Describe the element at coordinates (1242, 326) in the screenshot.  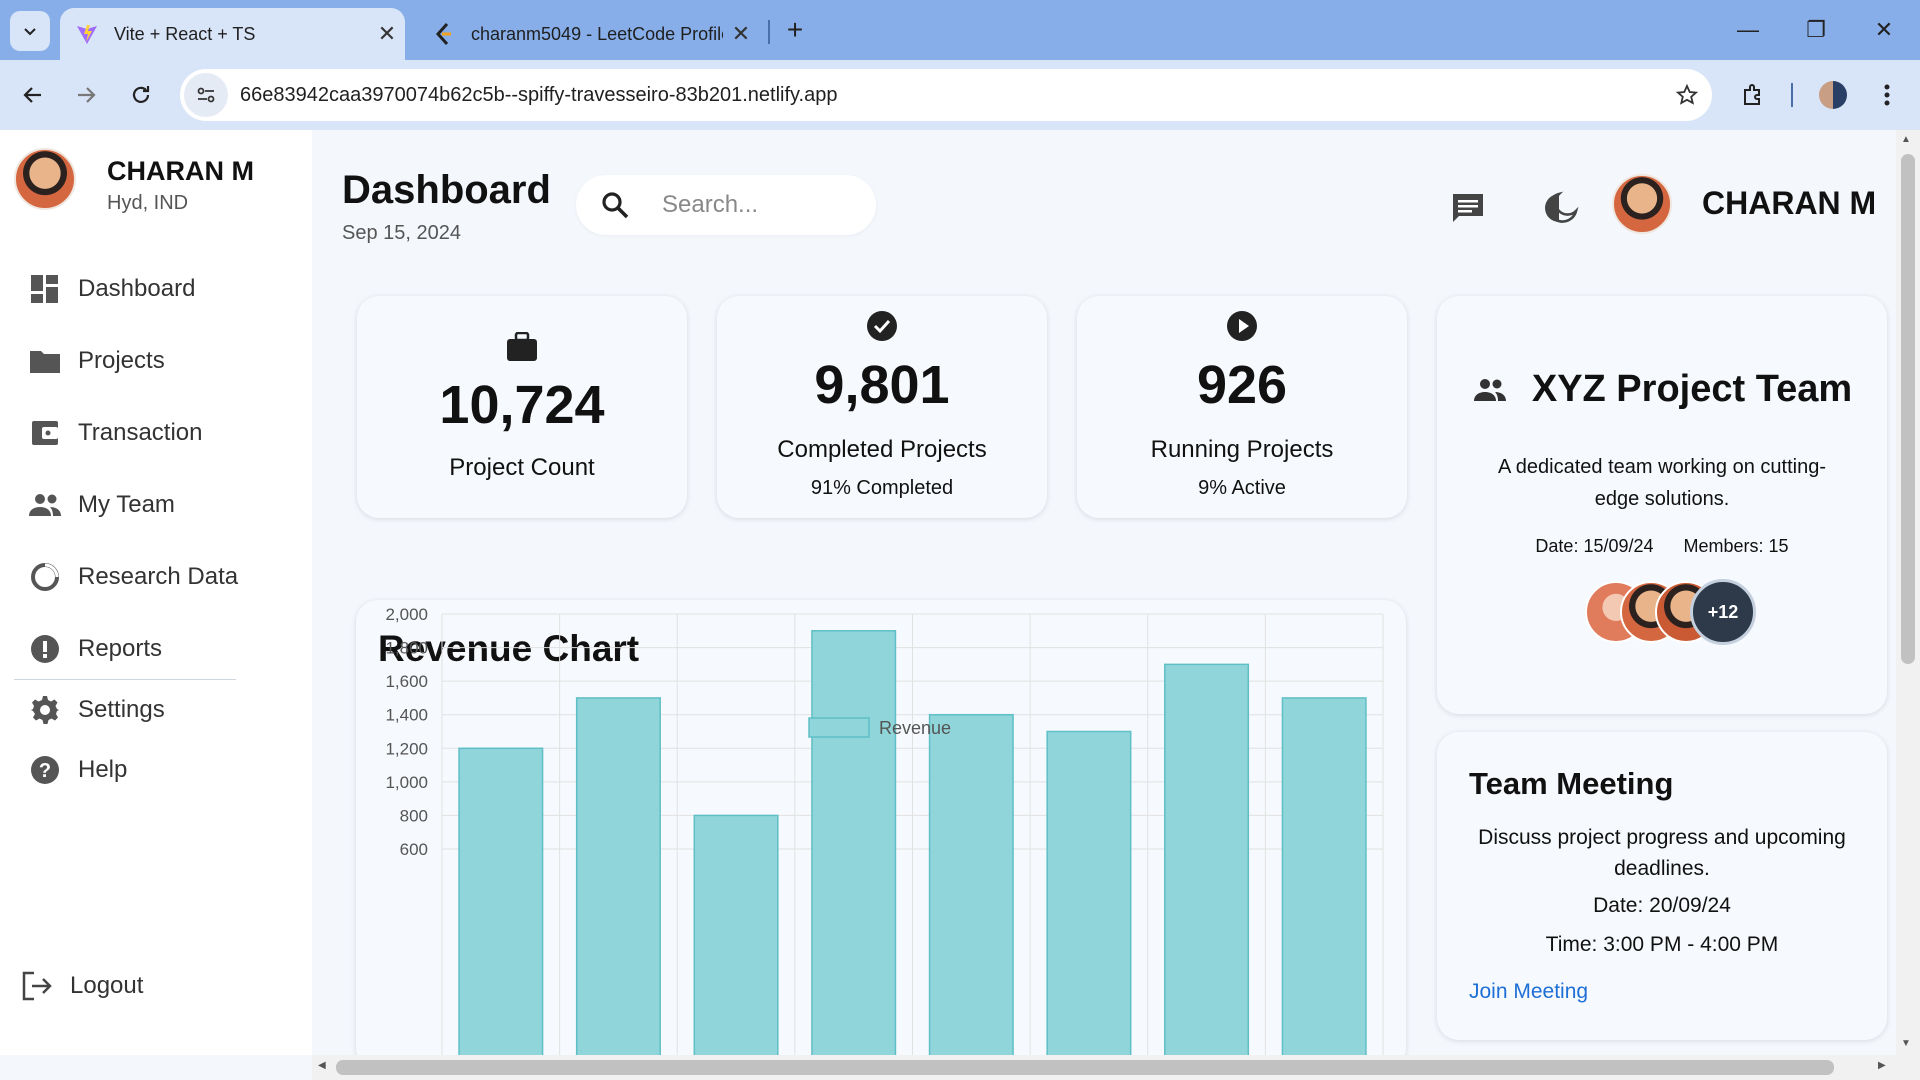
I see `play-circle-icon` at that location.